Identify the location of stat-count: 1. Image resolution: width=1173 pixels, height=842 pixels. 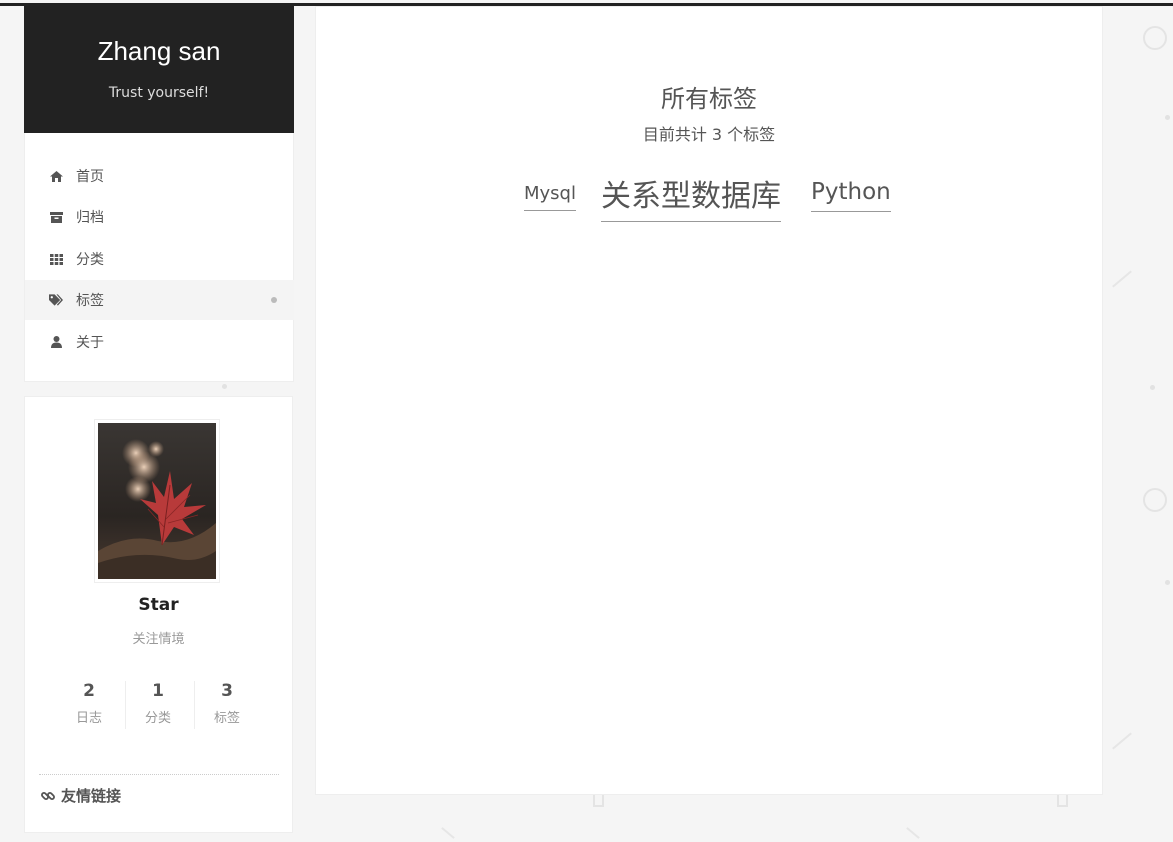
(158, 691).